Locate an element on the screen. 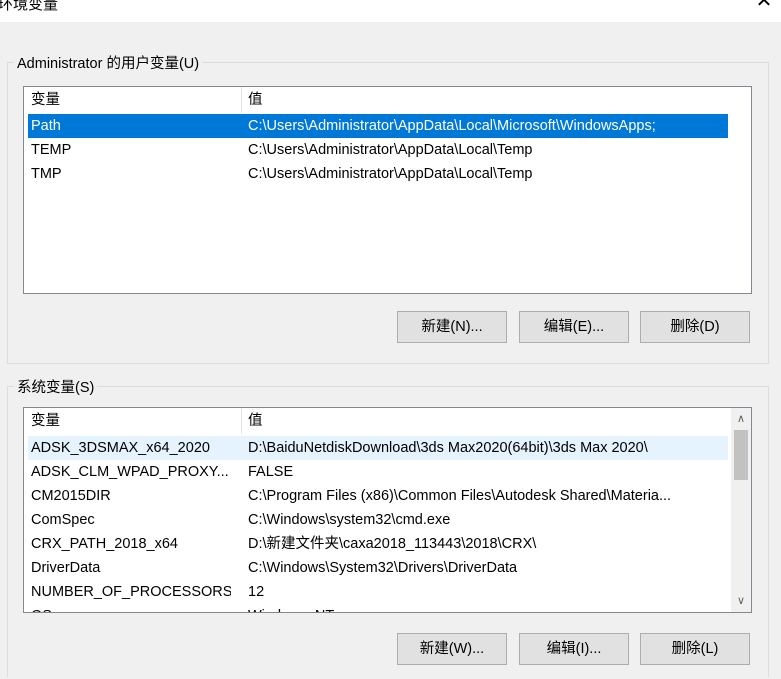 The width and height of the screenshot is (781, 679). user-delete-button: 删除(D) is located at coordinates (695, 327).